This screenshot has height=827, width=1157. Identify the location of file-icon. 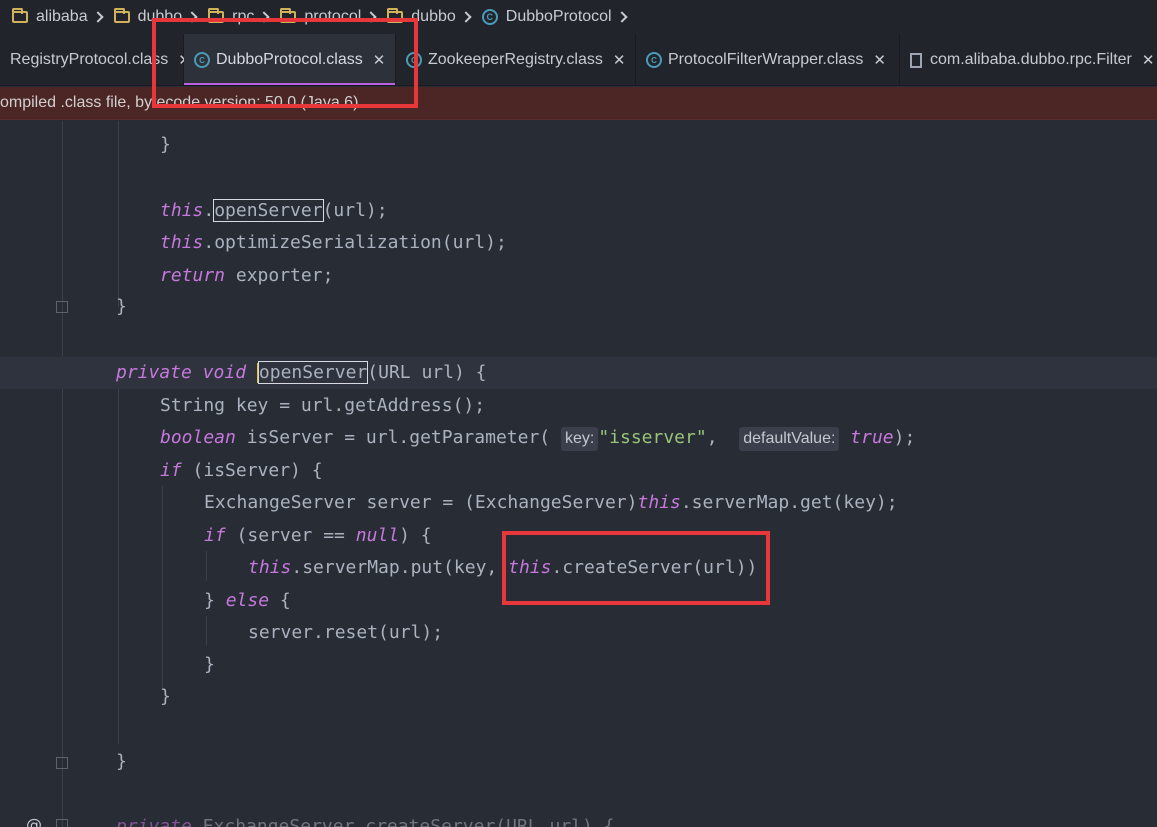
(916, 60).